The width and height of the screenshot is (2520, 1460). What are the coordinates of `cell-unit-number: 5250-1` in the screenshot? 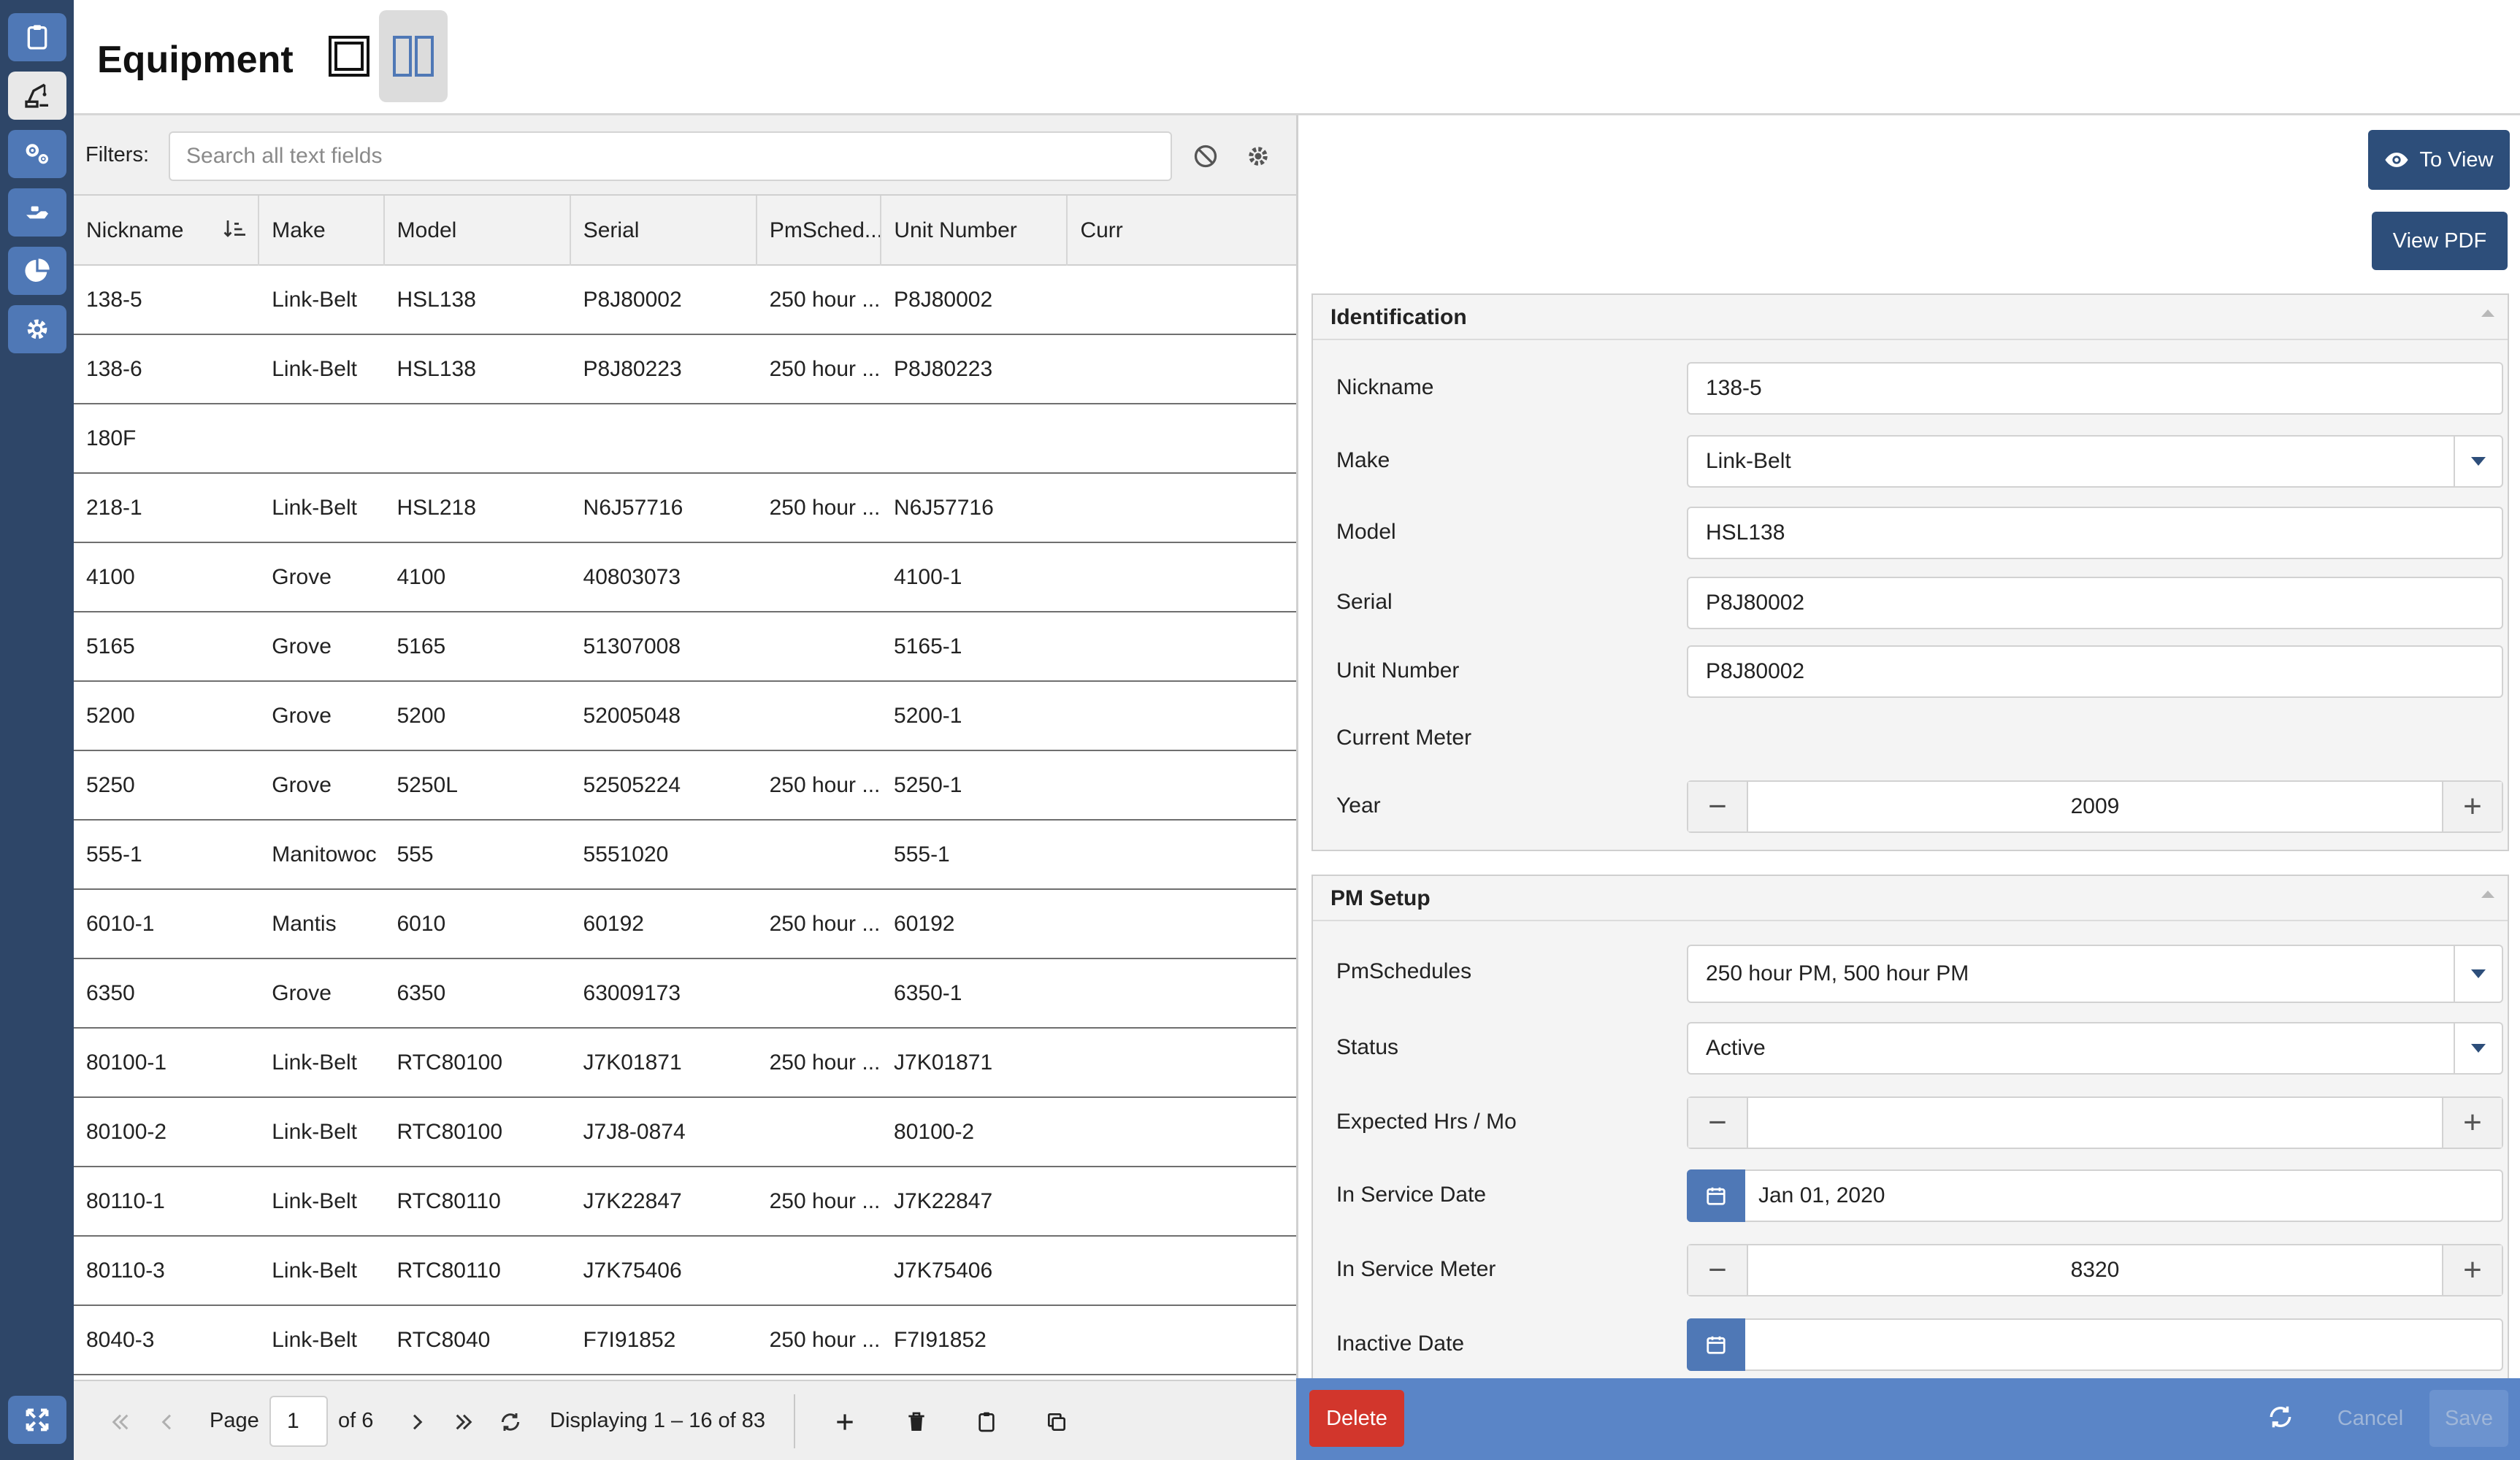 It's located at (928, 785).